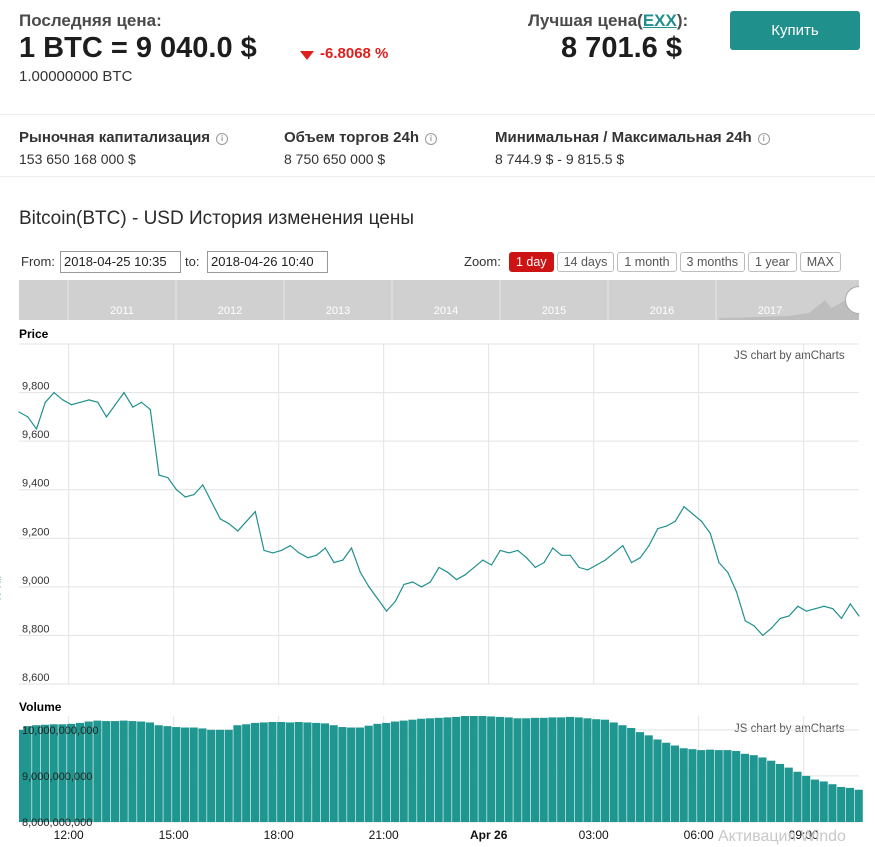 This screenshot has width=875, height=847. Describe the element at coordinates (138, 48) in the screenshot. I see `price-line: 1 BTC = 9 040.0 $` at that location.